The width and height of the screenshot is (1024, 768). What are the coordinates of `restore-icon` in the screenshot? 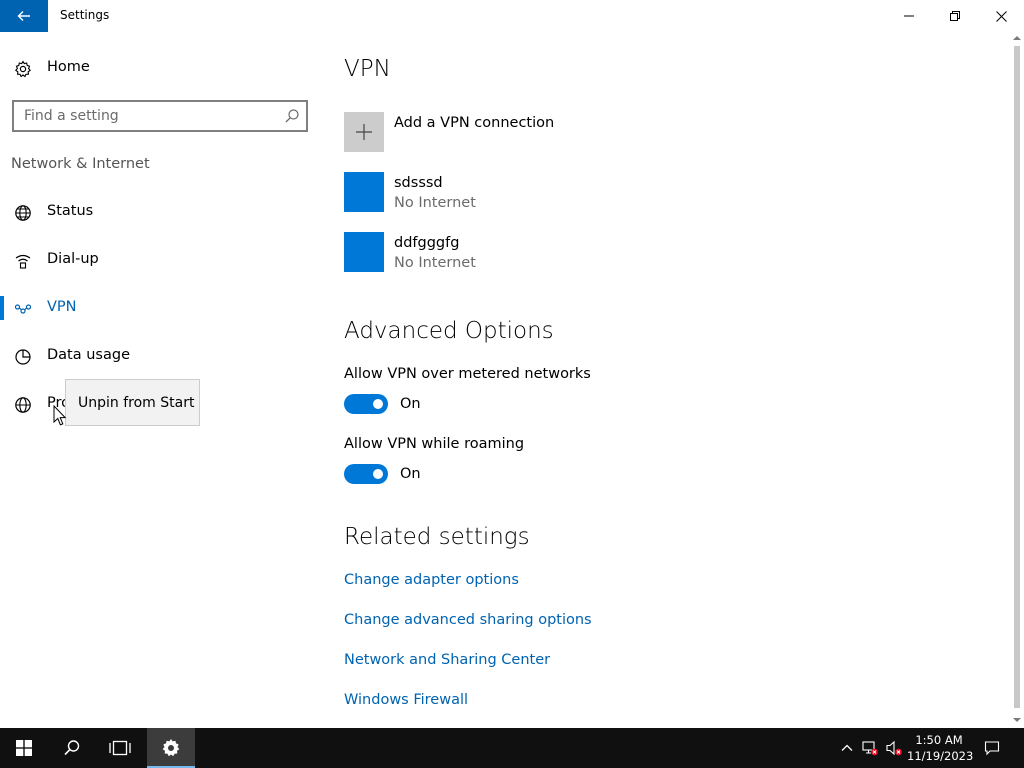 It's located at (955, 16).